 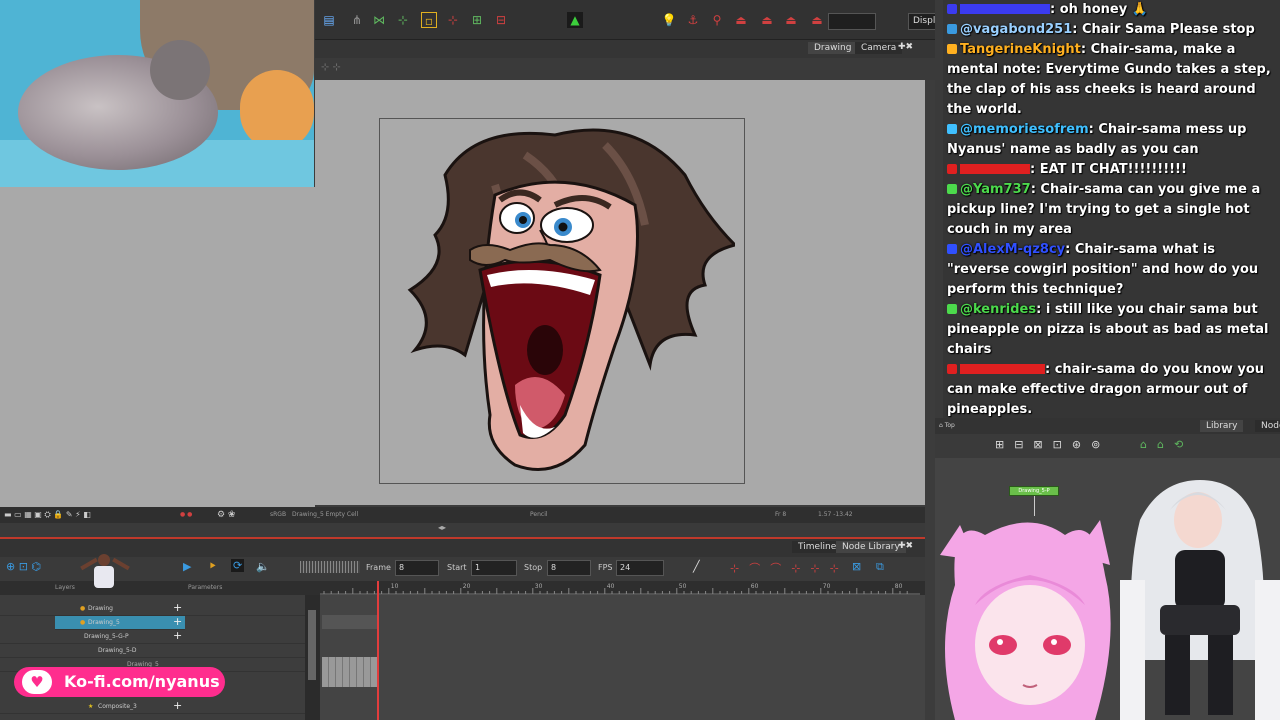 I want to click on frame-cells, so click(x=349, y=622).